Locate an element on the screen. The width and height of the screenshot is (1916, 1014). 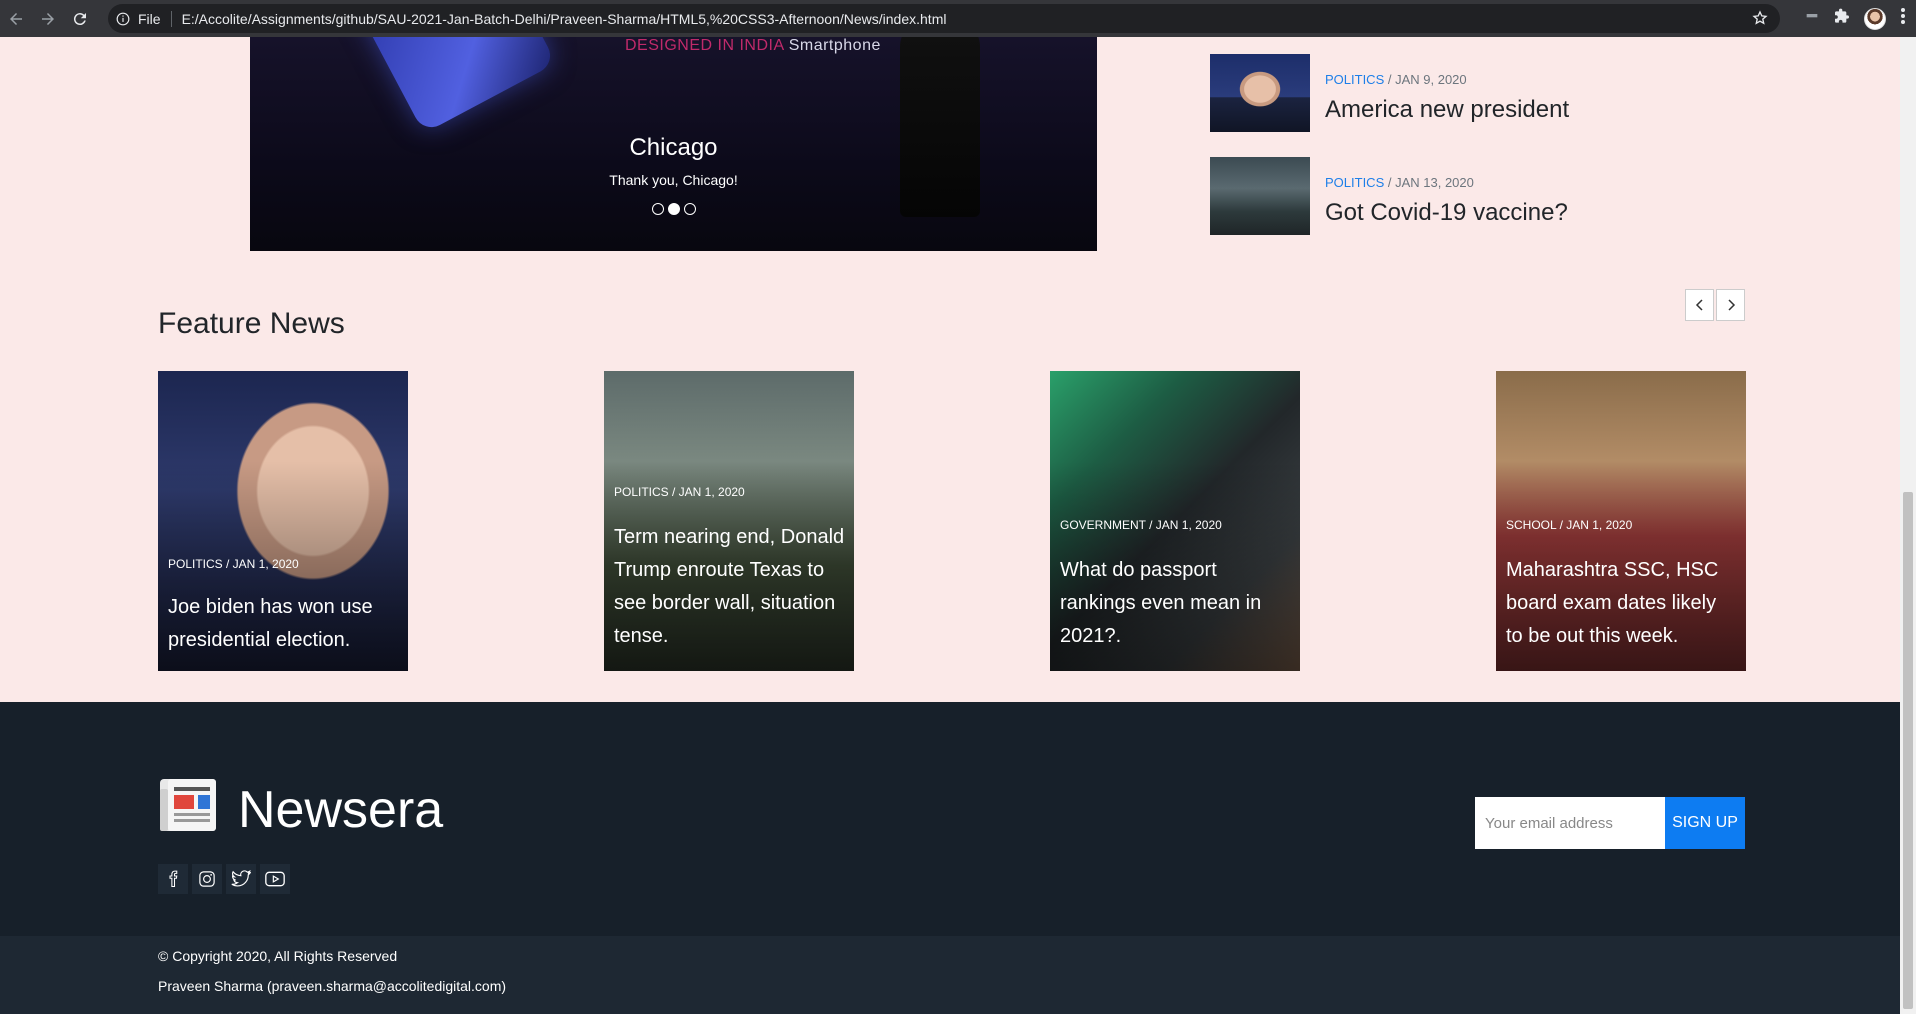
feature-card-meta: SCHOOL / JAN 1, 2020 is located at coordinates (1569, 525).